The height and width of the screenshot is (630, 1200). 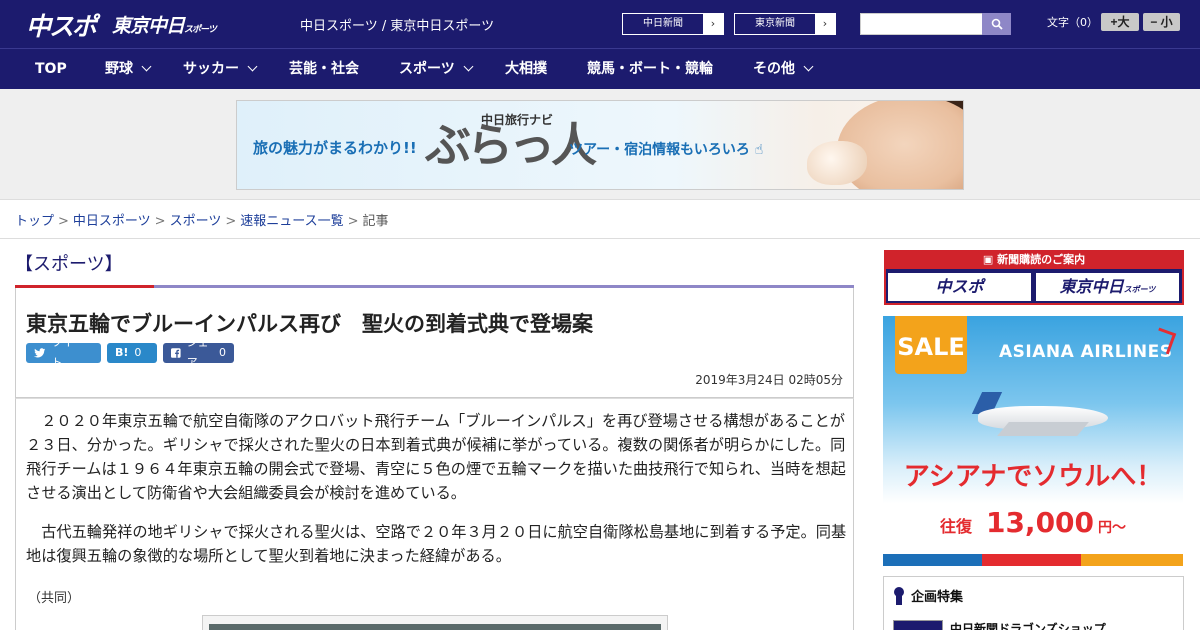 I want to click on breadcrumb-link-news-list: 速報ニュース一覧, so click(x=291, y=221).